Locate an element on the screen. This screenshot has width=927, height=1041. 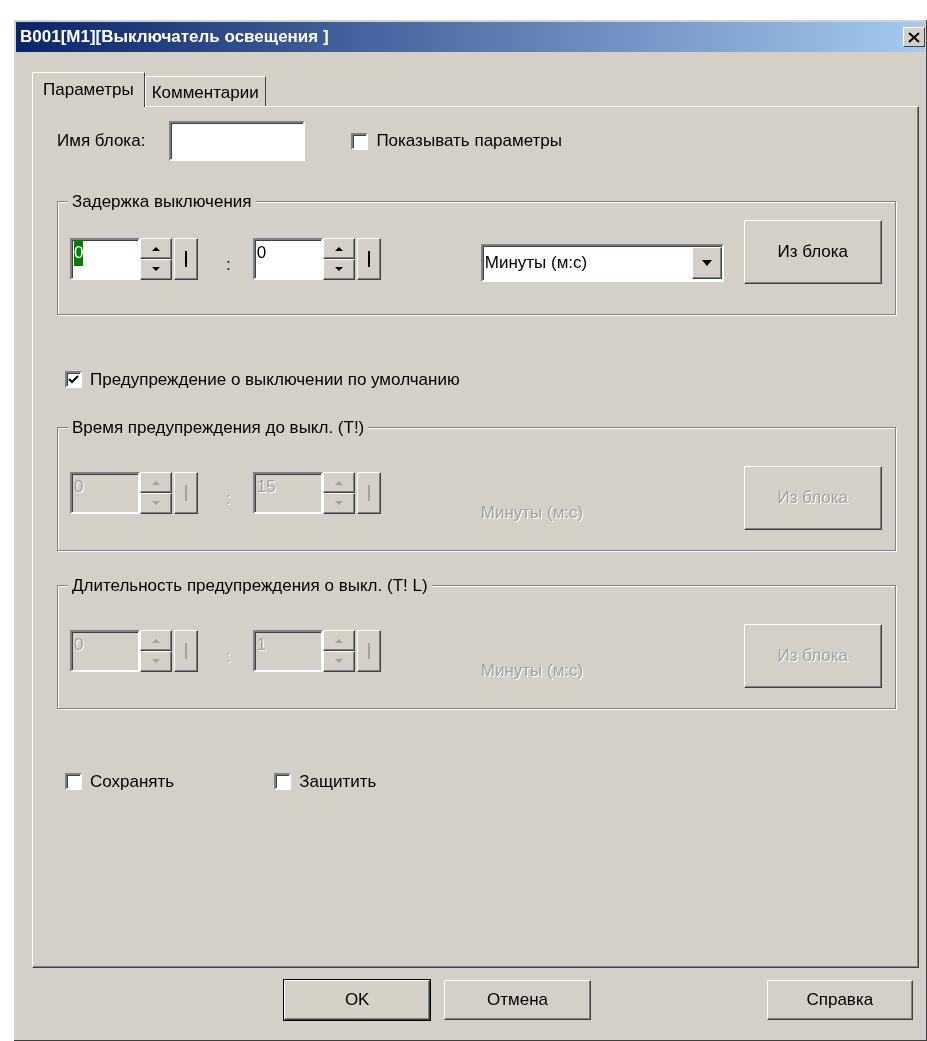
tab: Параметры is located at coordinates (88, 89).